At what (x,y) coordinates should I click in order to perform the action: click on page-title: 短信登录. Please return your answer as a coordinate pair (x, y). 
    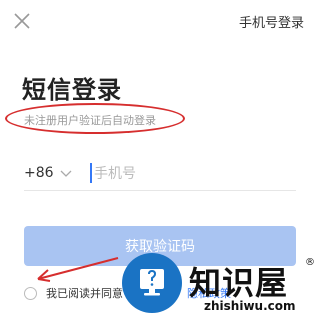
    Looking at the image, I should click on (72, 90).